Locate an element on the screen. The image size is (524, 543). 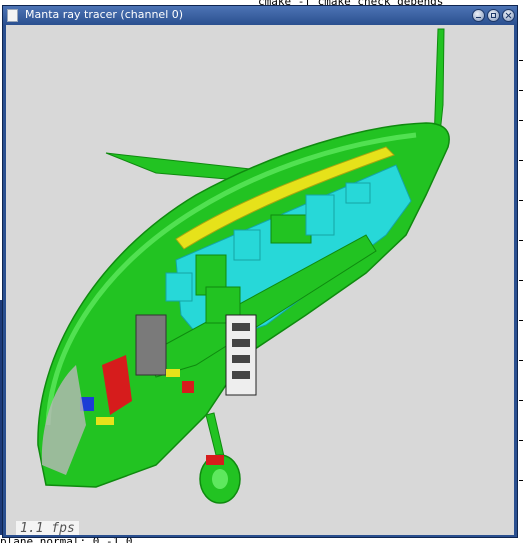
window-icon is located at coordinates (12, 15).